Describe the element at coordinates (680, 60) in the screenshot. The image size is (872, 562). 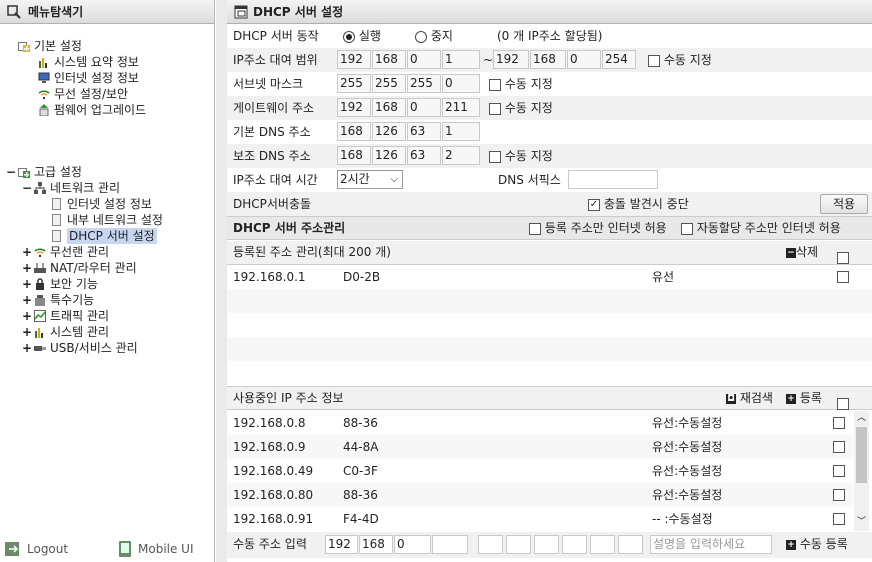
I see `range-manual-checkbox: 수동 지정` at that location.